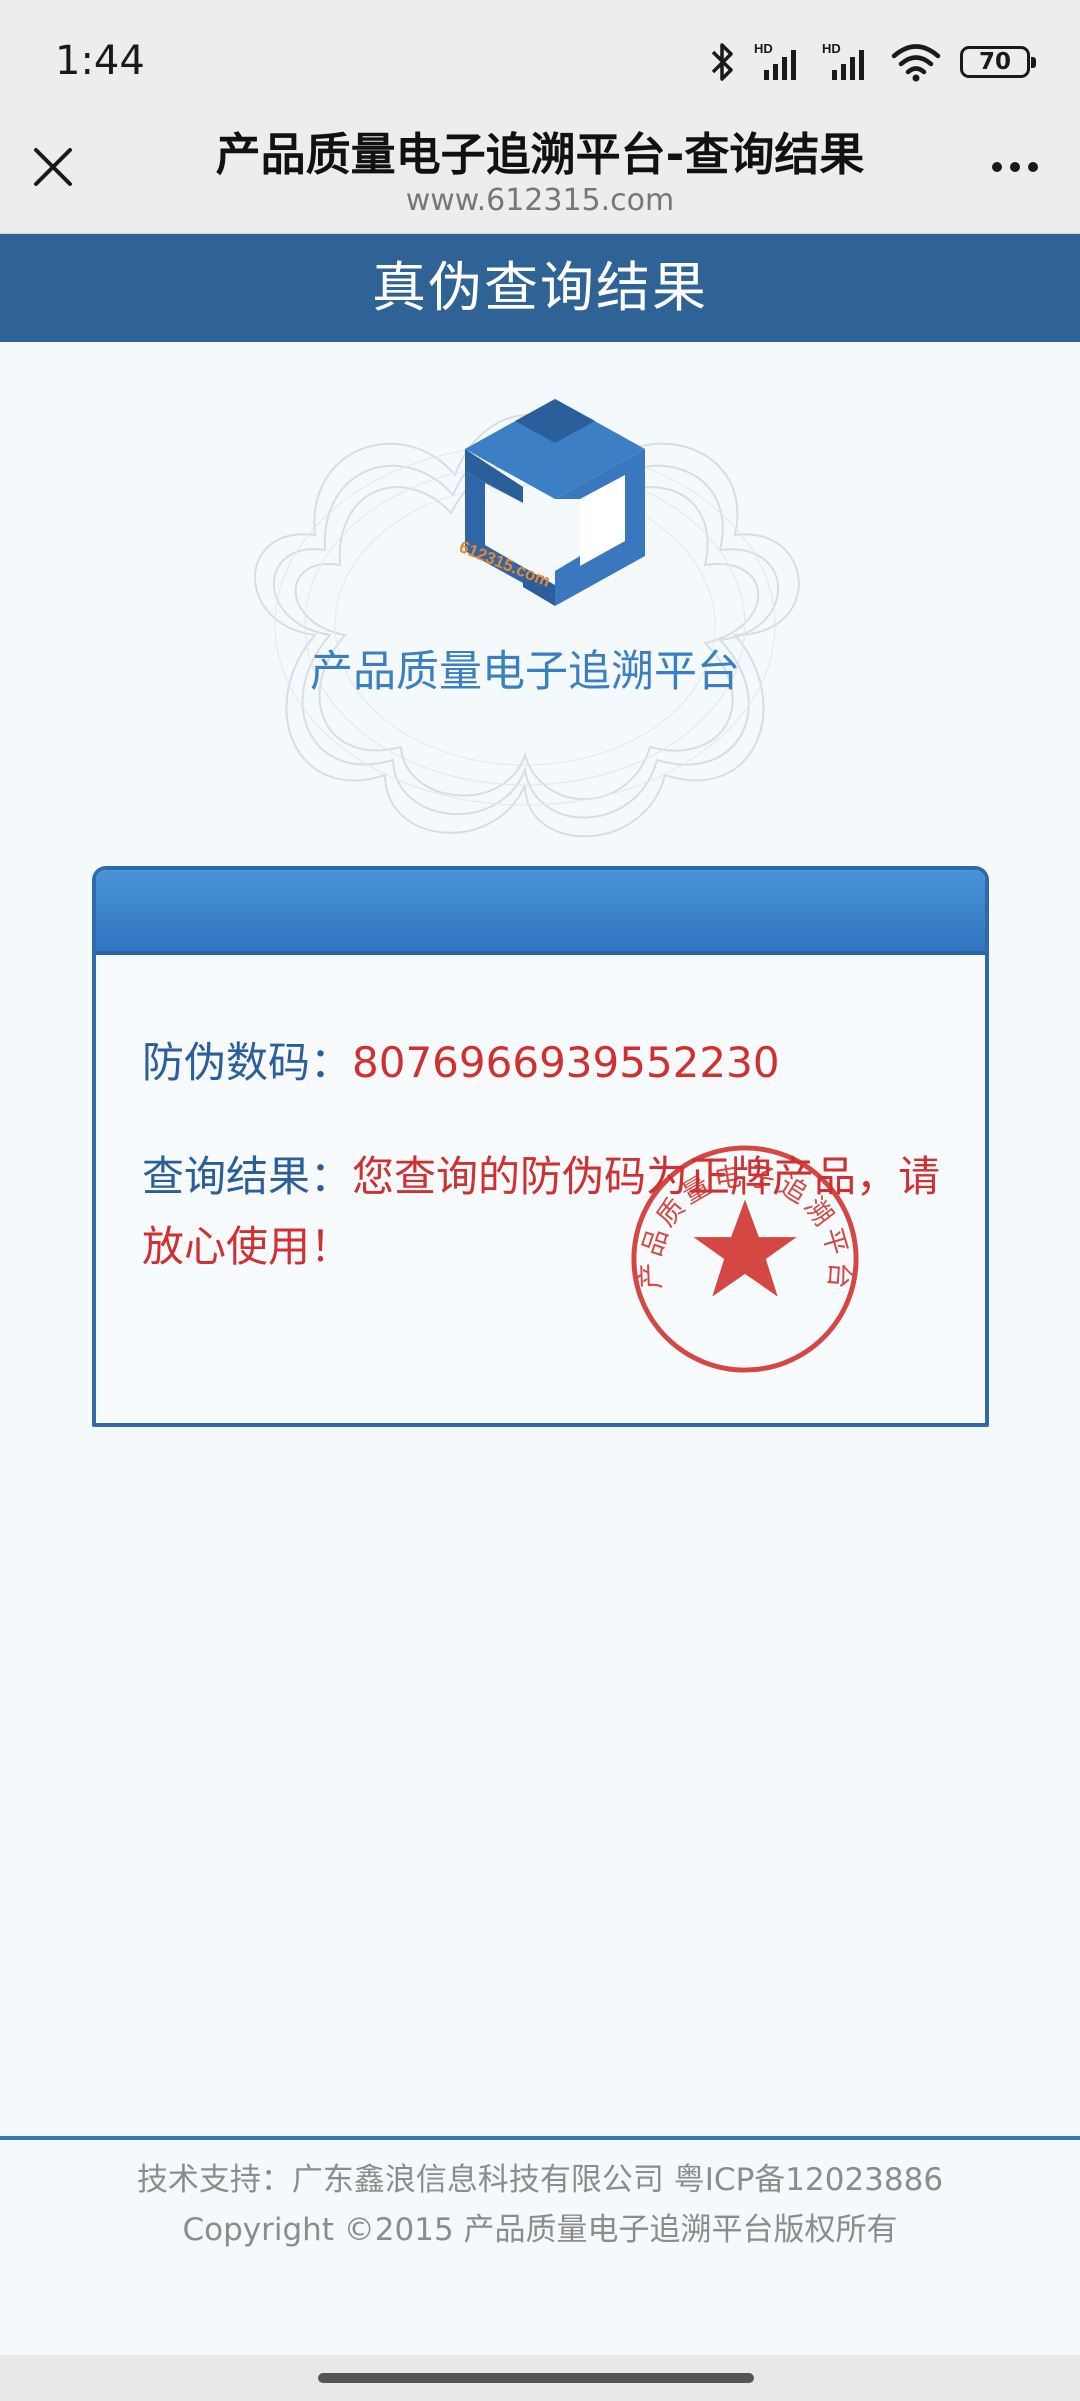 The width and height of the screenshot is (1080, 2401). What do you see at coordinates (551, 502) in the screenshot?
I see `cube-logo-icon: 612315.com` at bounding box center [551, 502].